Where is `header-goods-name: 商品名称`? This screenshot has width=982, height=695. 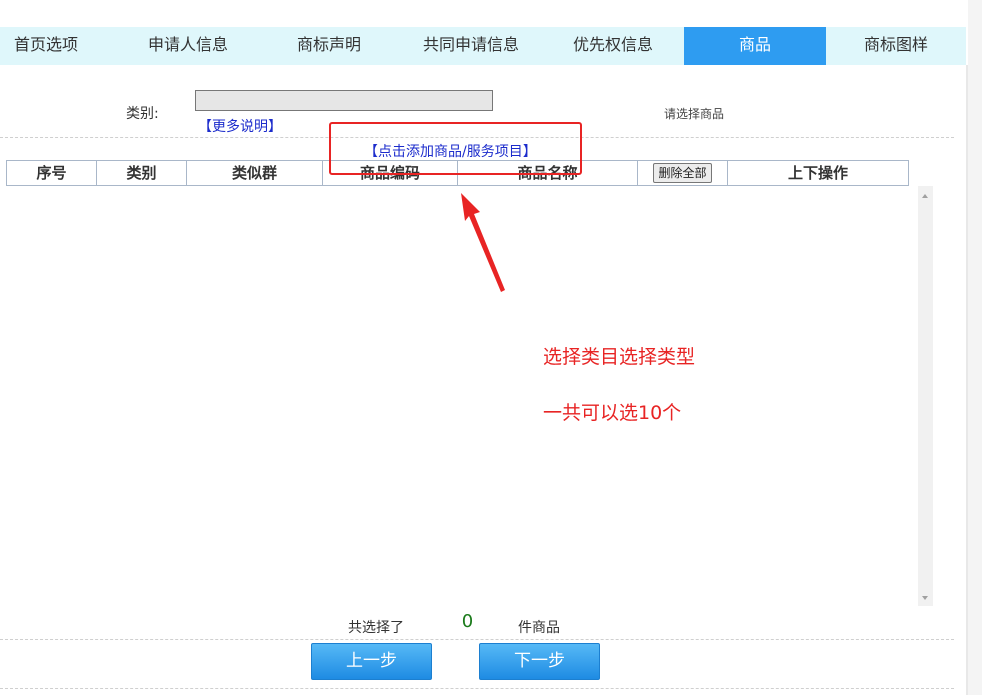 header-goods-name: 商品名称 is located at coordinates (548, 173).